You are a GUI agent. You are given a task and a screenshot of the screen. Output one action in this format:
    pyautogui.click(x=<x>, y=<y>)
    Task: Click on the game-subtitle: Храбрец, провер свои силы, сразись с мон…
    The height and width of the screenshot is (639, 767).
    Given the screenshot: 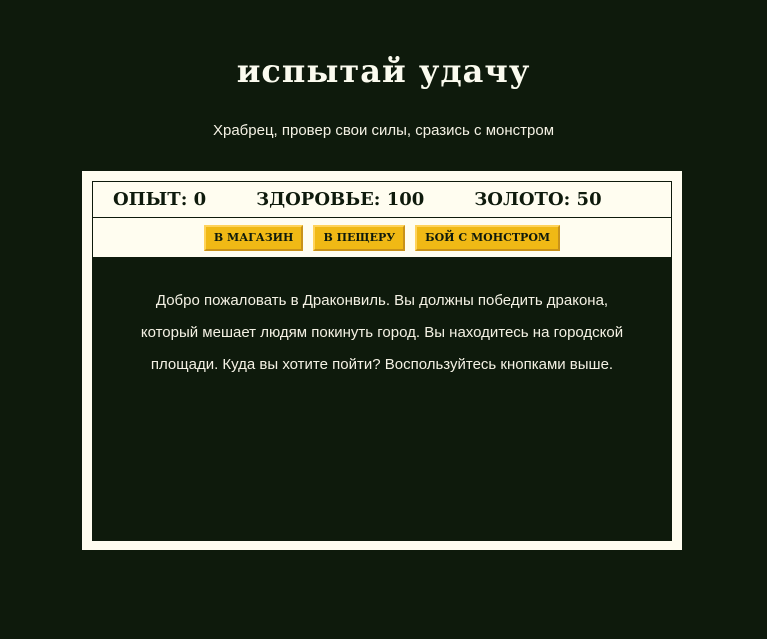 What is the action you would take?
    pyautogui.click(x=383, y=130)
    